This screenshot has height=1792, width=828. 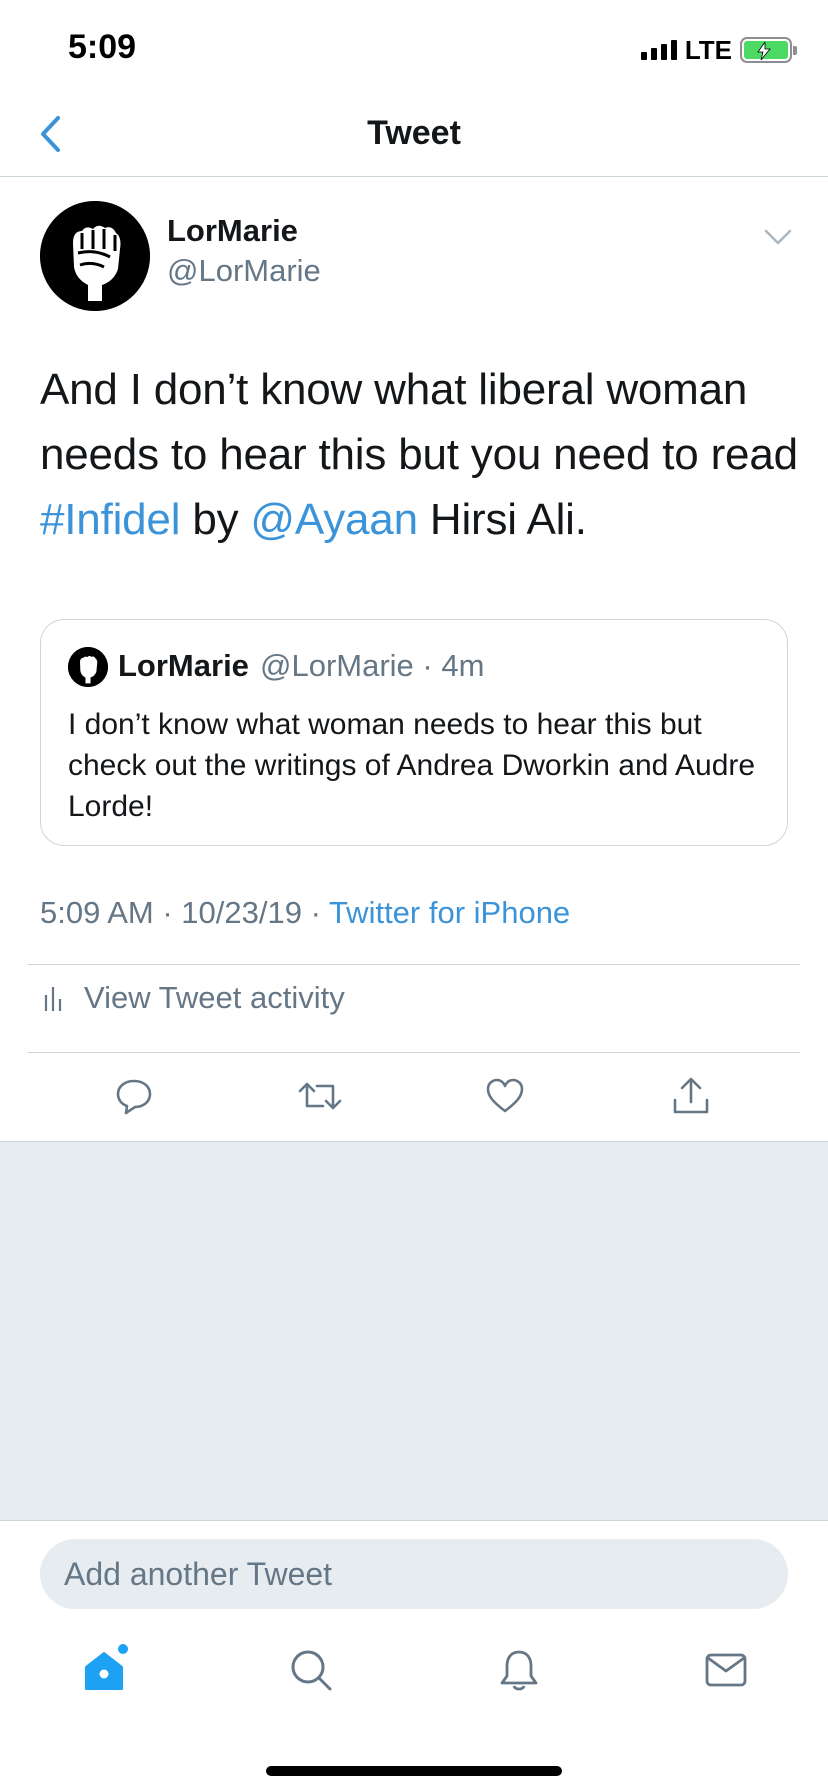 I want to click on tweet-text-part: by, so click(x=215, y=519).